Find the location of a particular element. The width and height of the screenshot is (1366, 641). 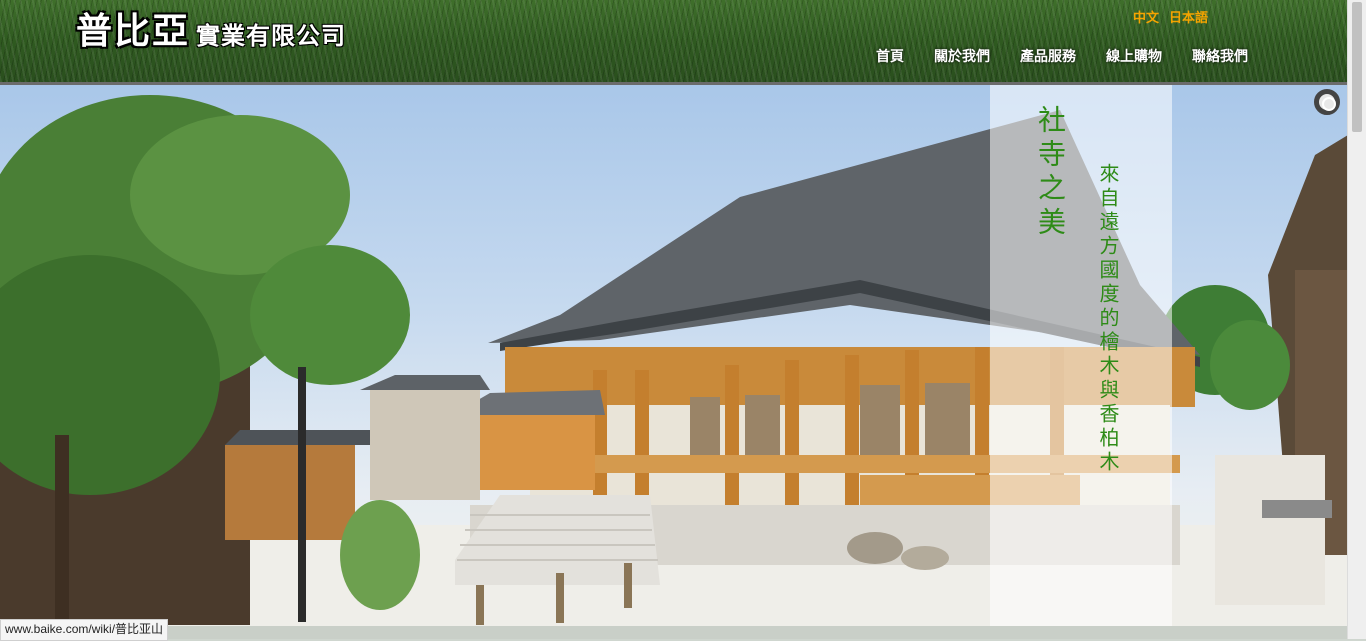

lang-chinese-link: 中文 is located at coordinates (1146, 16).